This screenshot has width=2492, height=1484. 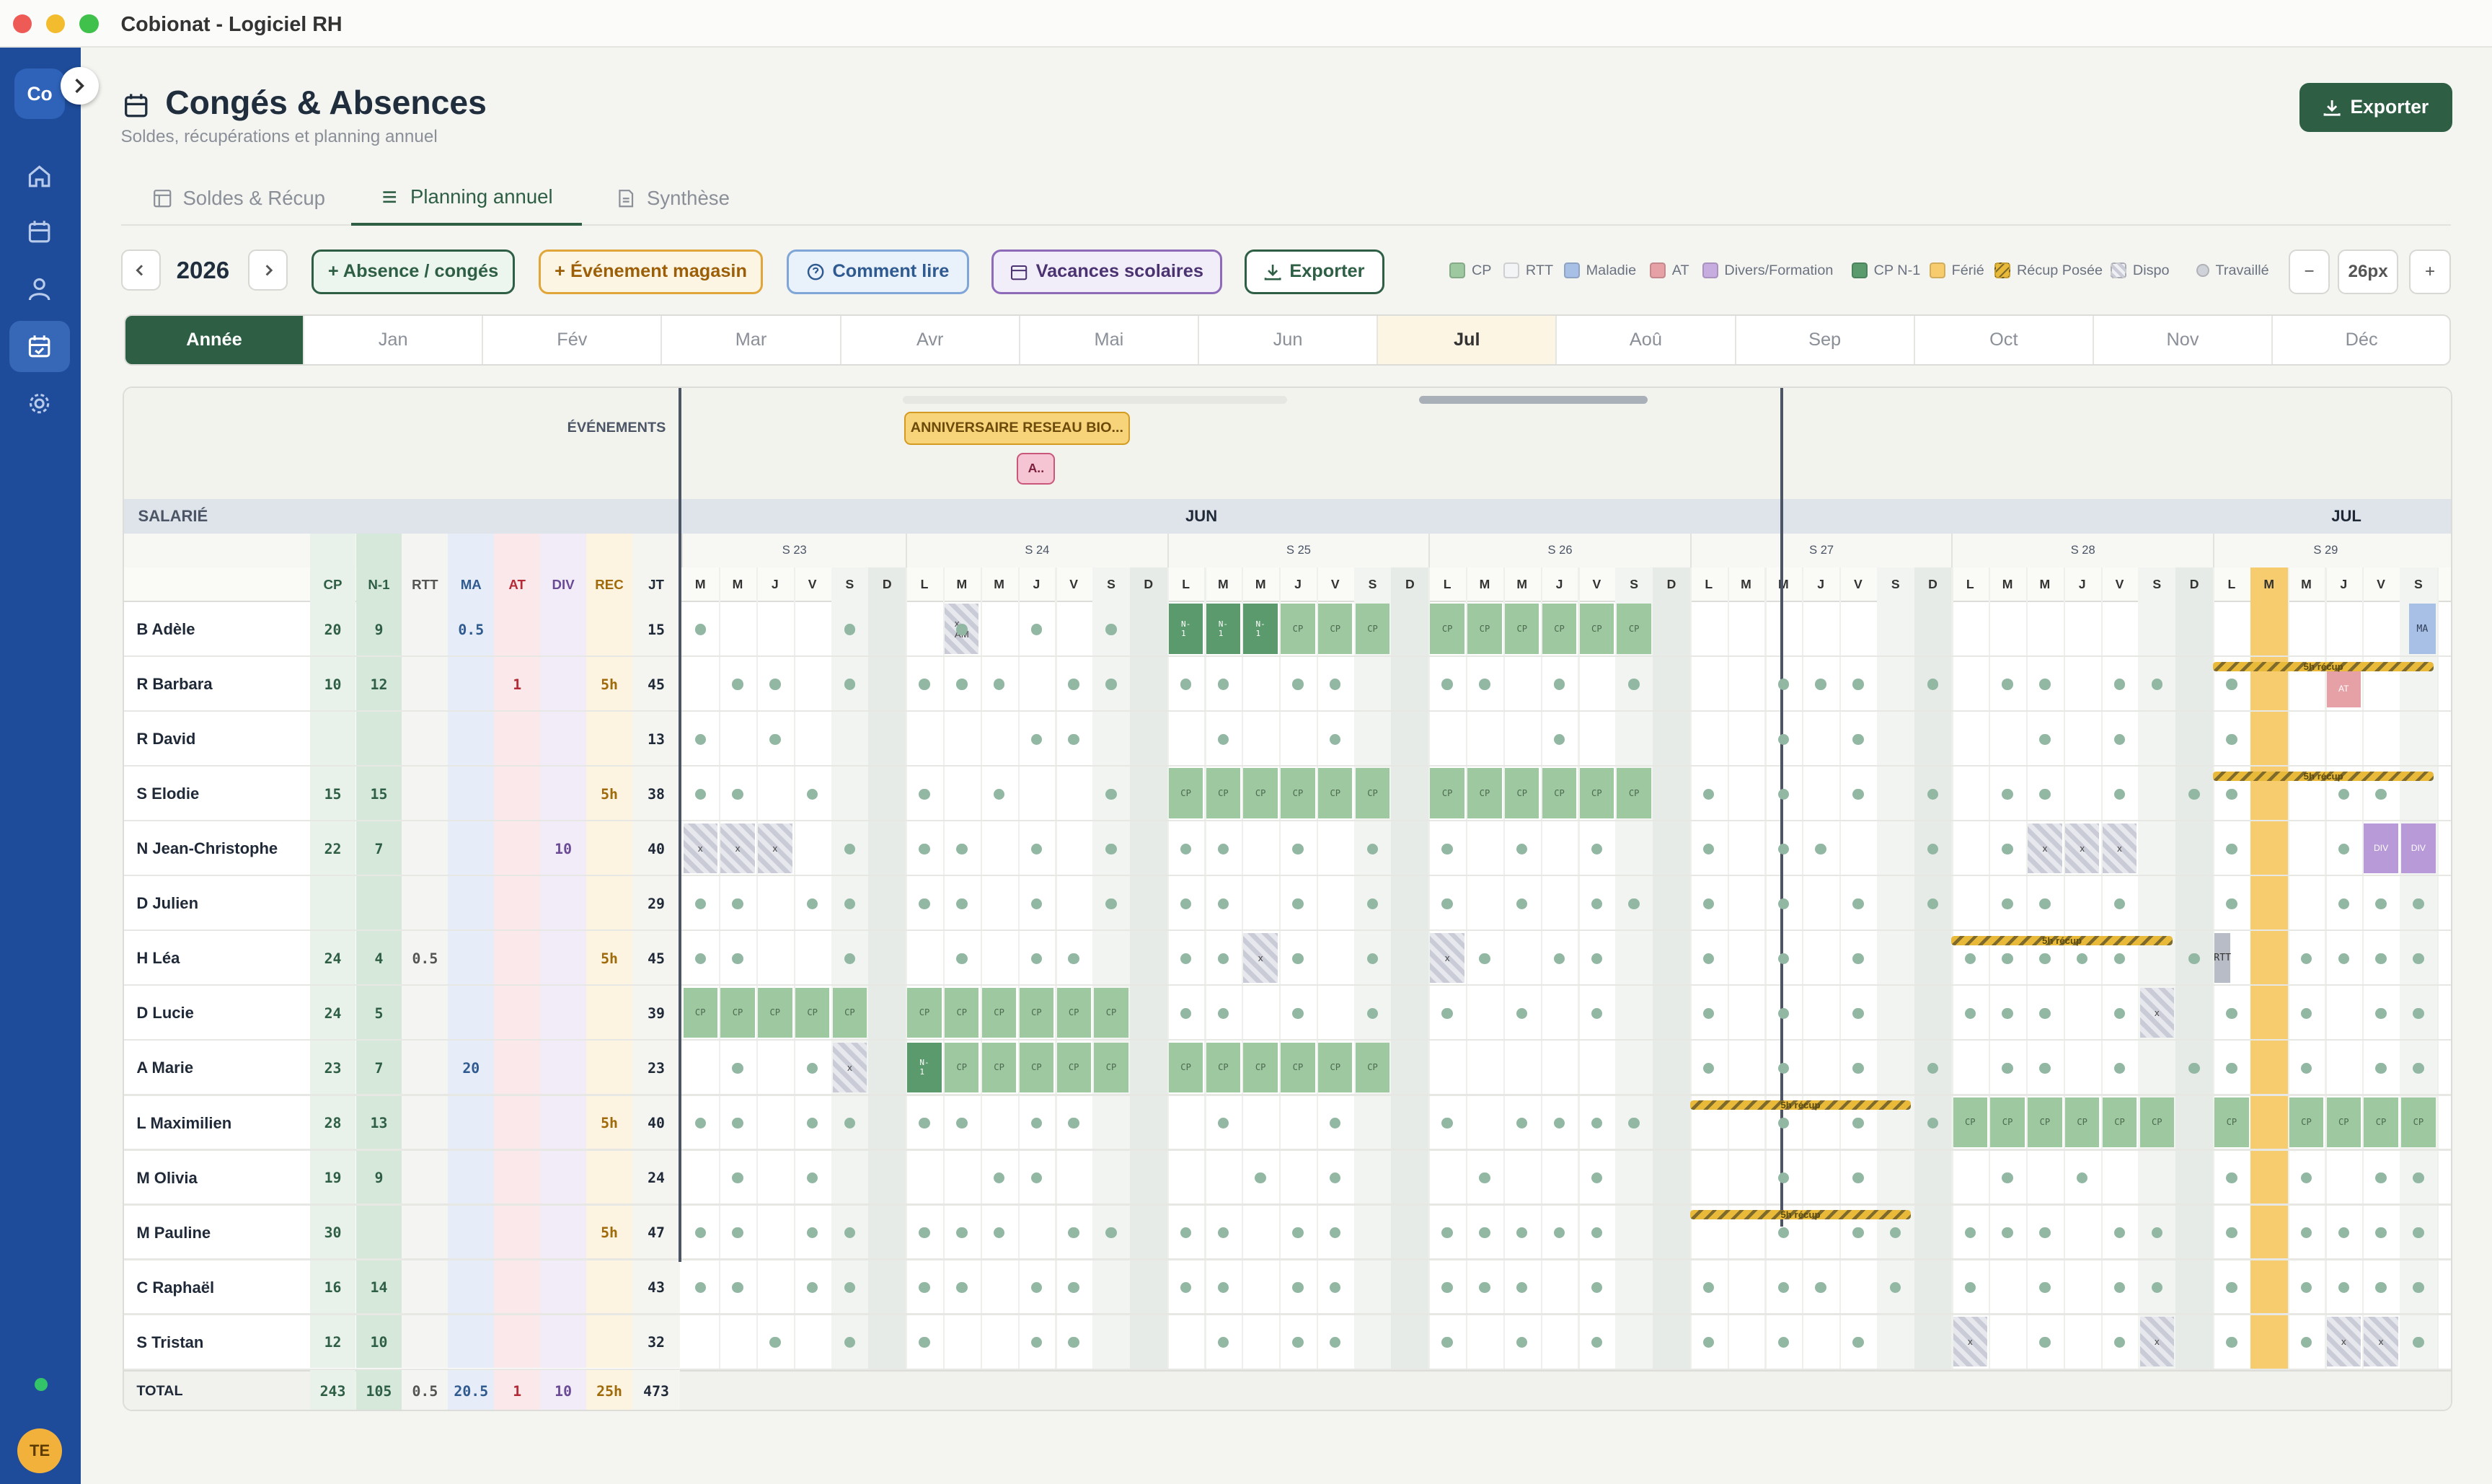 What do you see at coordinates (39, 232) in the screenshot?
I see `sidebar-item-calendar` at bounding box center [39, 232].